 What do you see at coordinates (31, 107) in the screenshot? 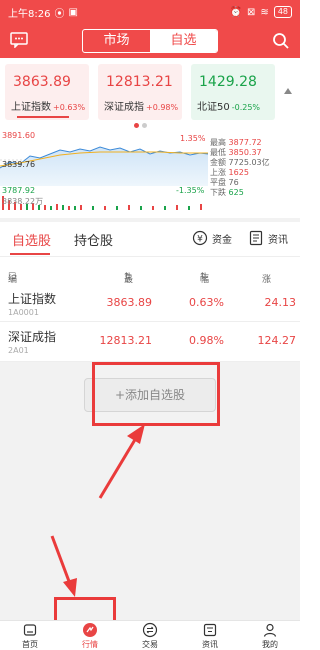
I see `index-name: 上证指数` at bounding box center [31, 107].